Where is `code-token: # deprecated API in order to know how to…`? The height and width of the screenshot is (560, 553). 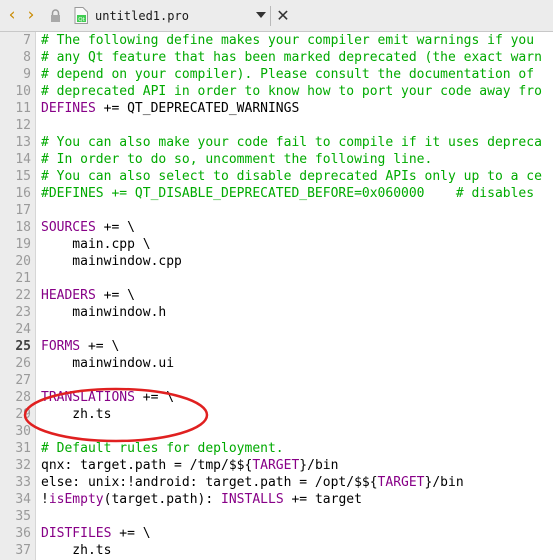
code-token: # deprecated API in order to know how to… is located at coordinates (291, 91).